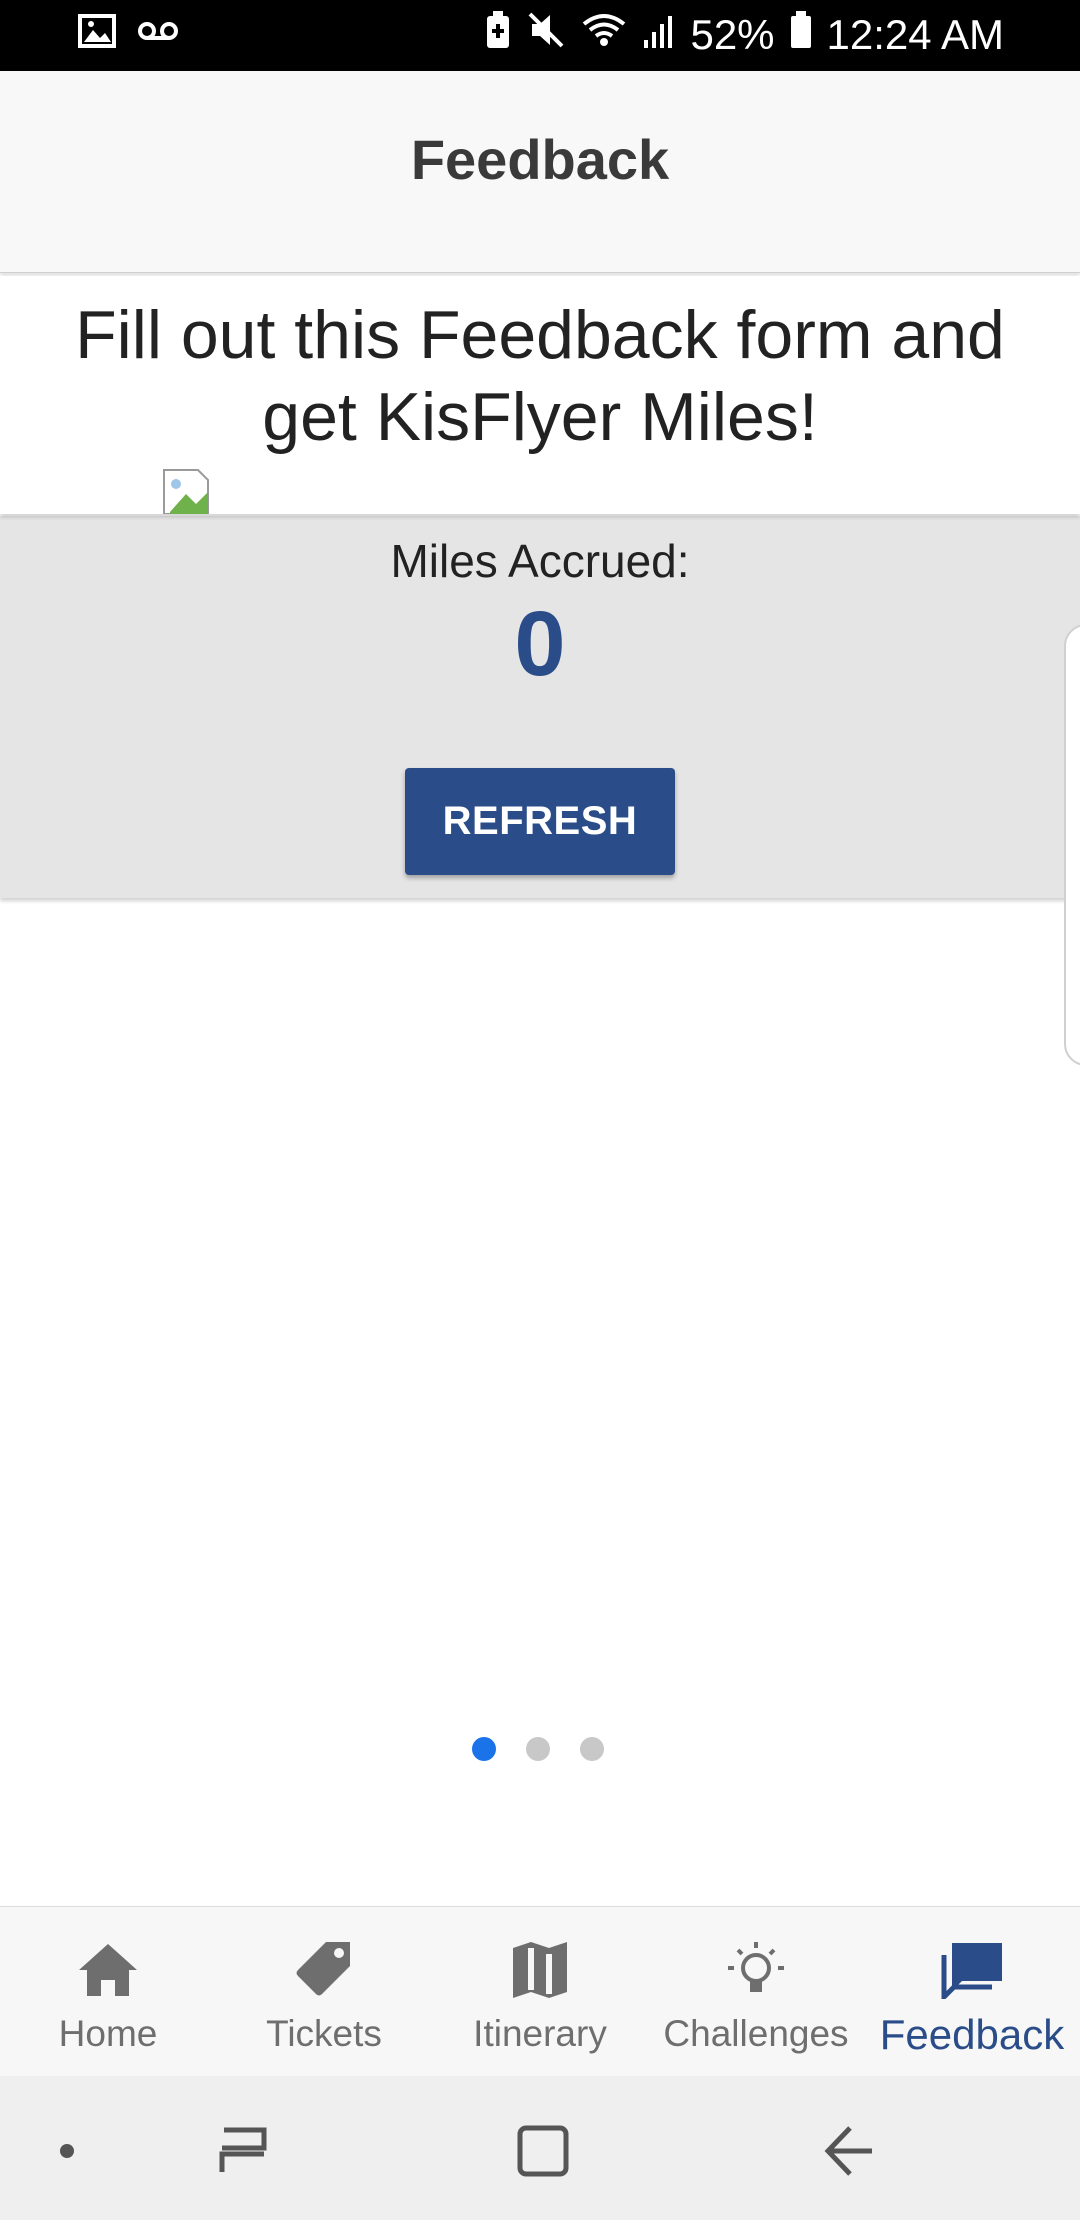  Describe the element at coordinates (540, 821) in the screenshot. I see `refresh-button: REFRESH` at that location.